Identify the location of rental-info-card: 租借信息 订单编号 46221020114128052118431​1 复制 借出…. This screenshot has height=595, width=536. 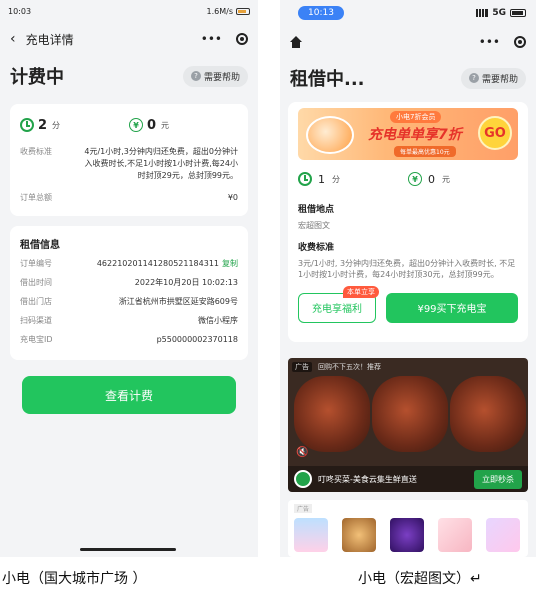
(129, 293).